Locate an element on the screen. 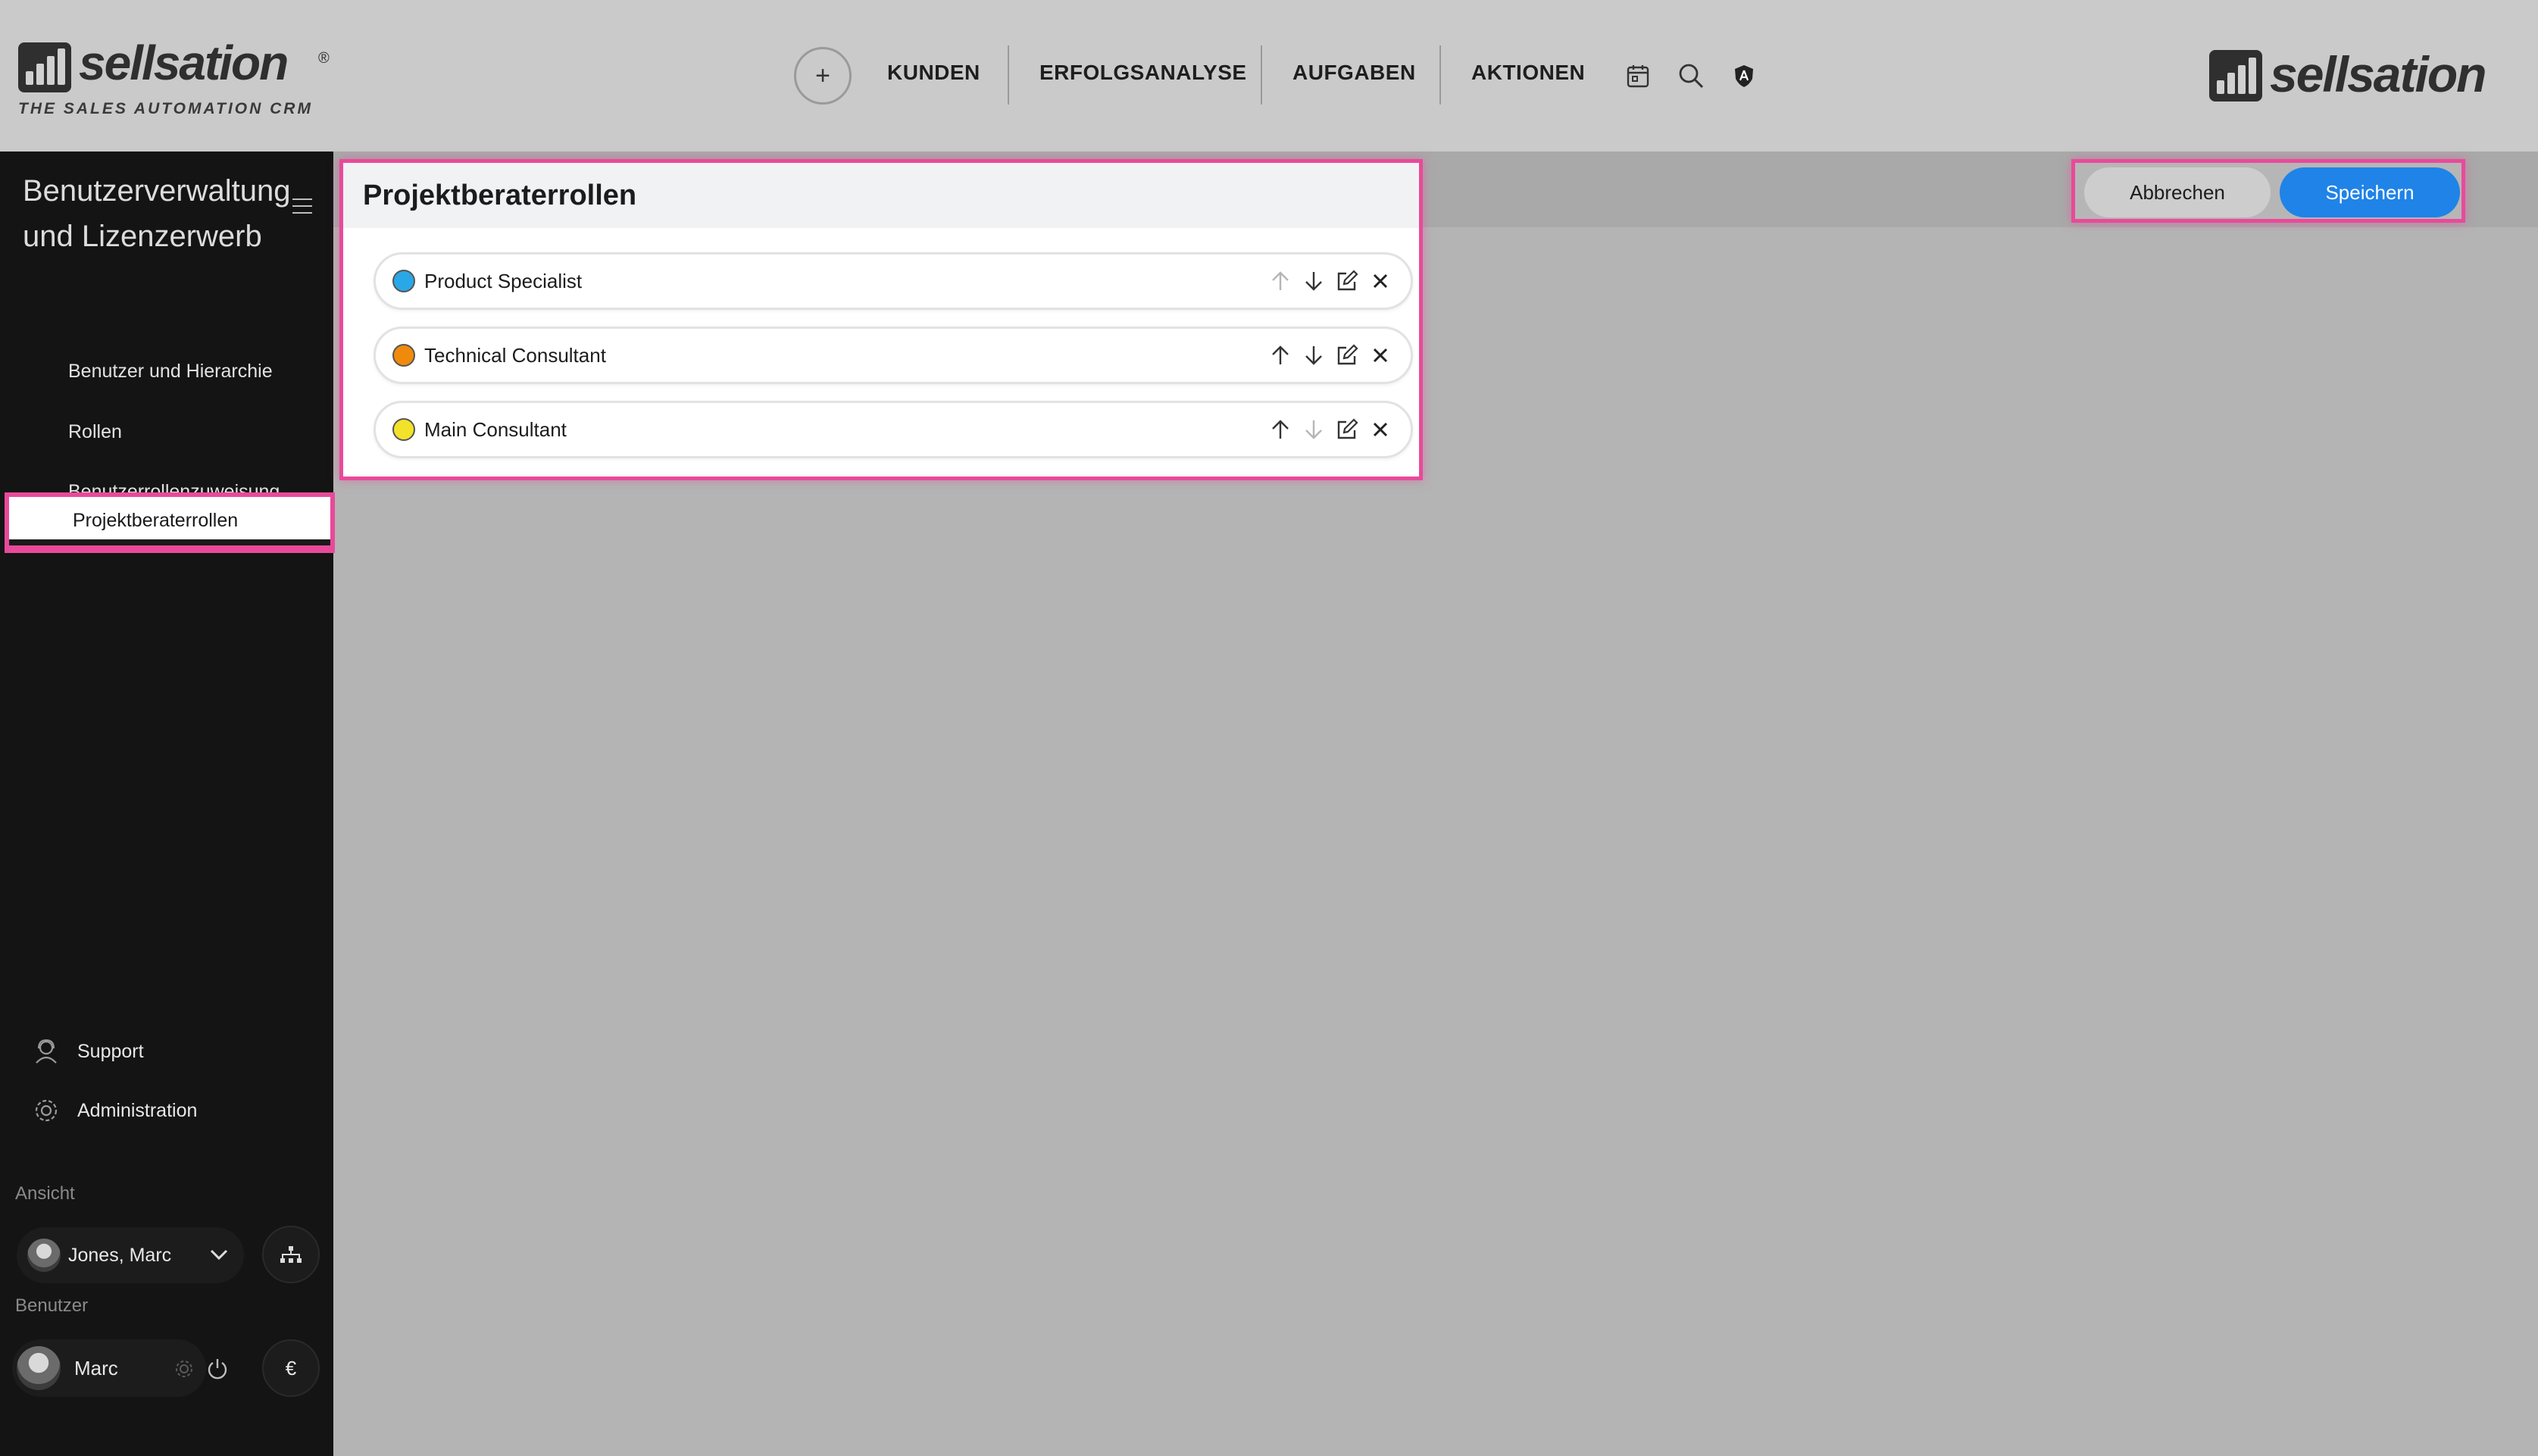  administration-link: Administration is located at coordinates (115, 1110).